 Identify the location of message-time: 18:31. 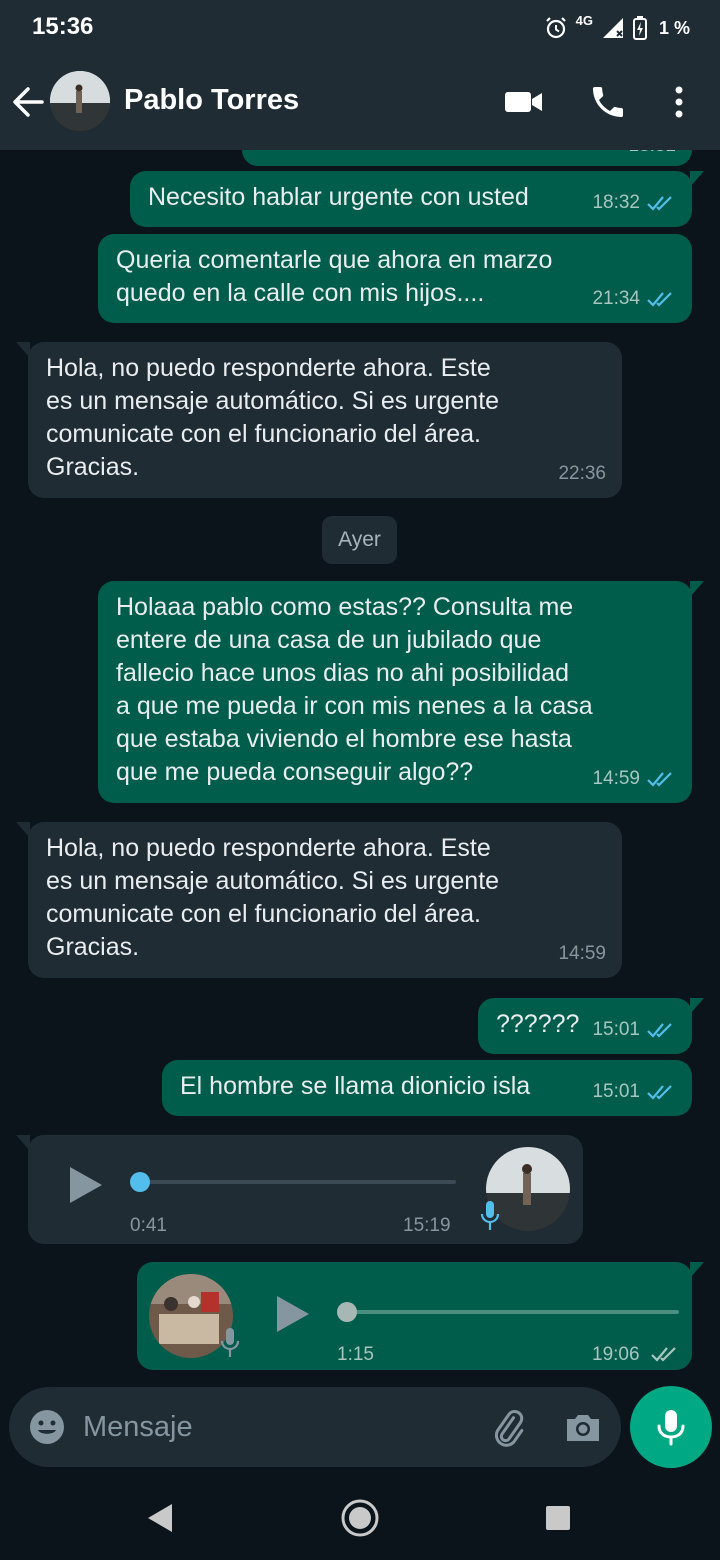
(652, 156).